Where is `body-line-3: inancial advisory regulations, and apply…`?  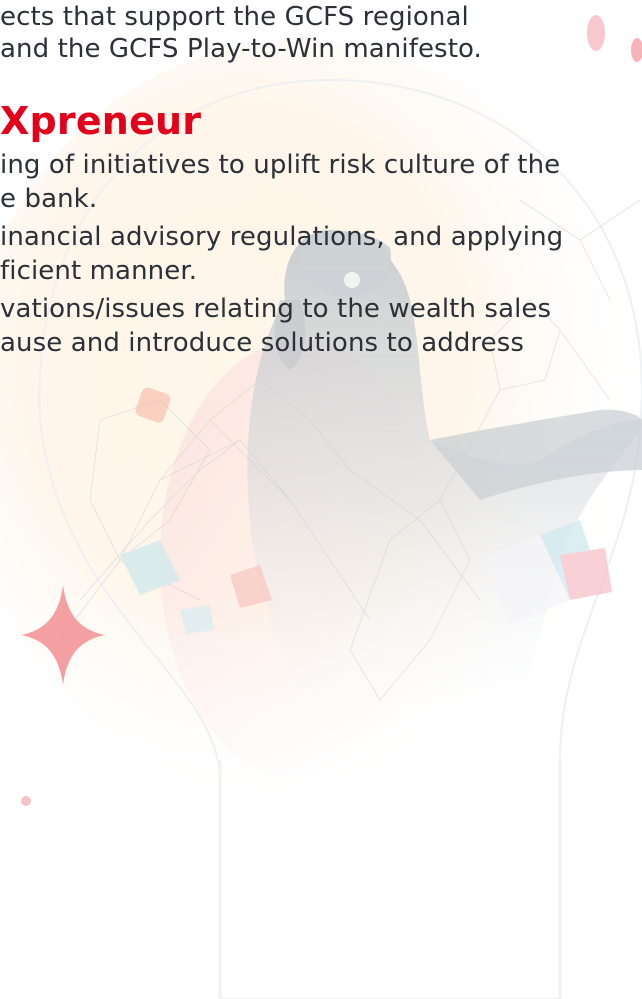 body-line-3: inancial advisory regulations, and apply… is located at coordinates (282, 237).